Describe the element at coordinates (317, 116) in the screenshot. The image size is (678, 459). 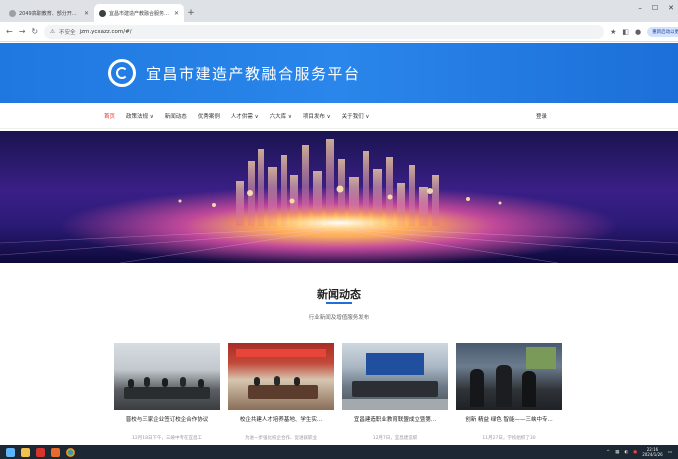
I see `nav-item-projects: 项目发布 ∨` at that location.